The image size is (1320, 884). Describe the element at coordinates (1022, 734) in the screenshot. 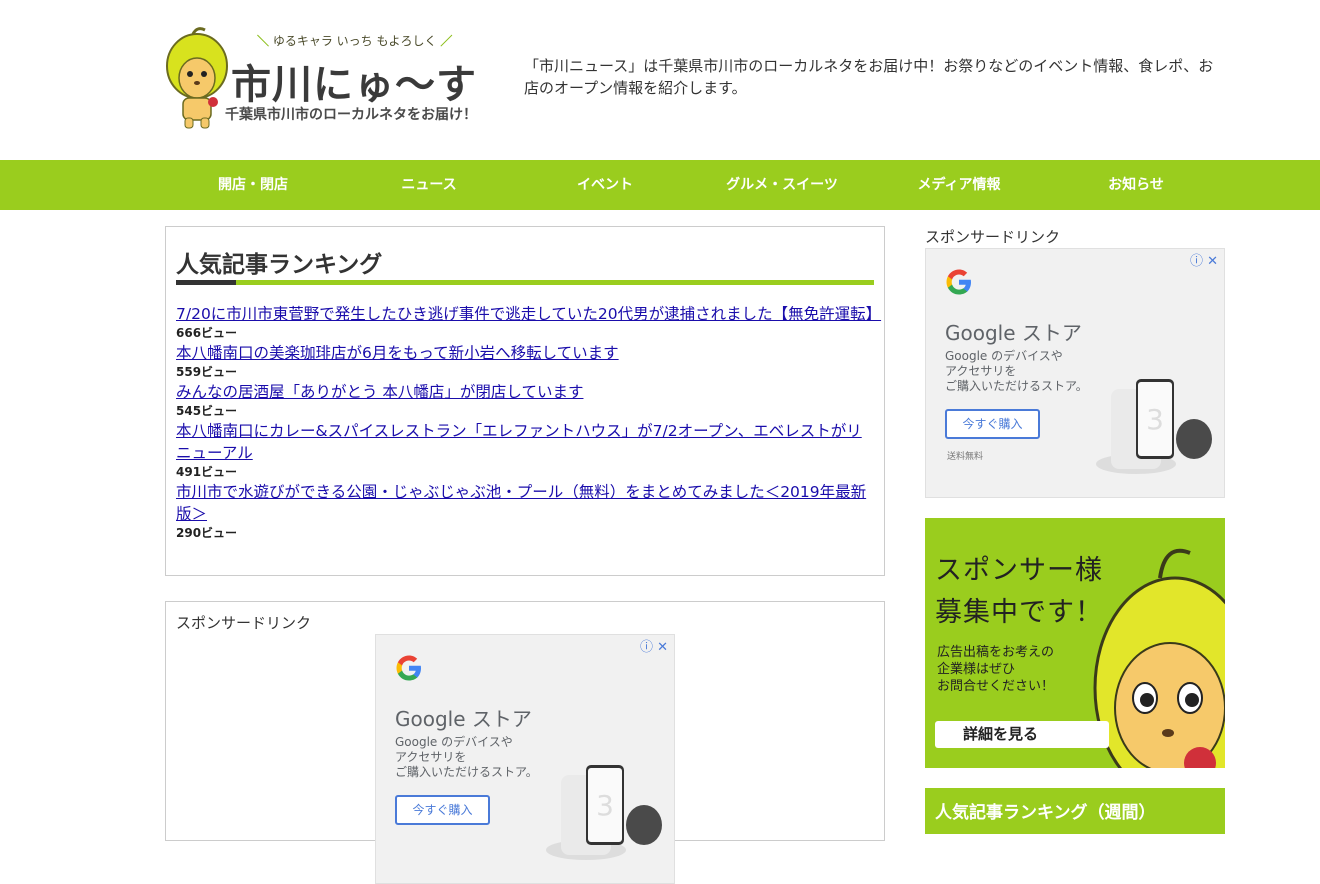

I see `details-button: 詳細を見る` at that location.